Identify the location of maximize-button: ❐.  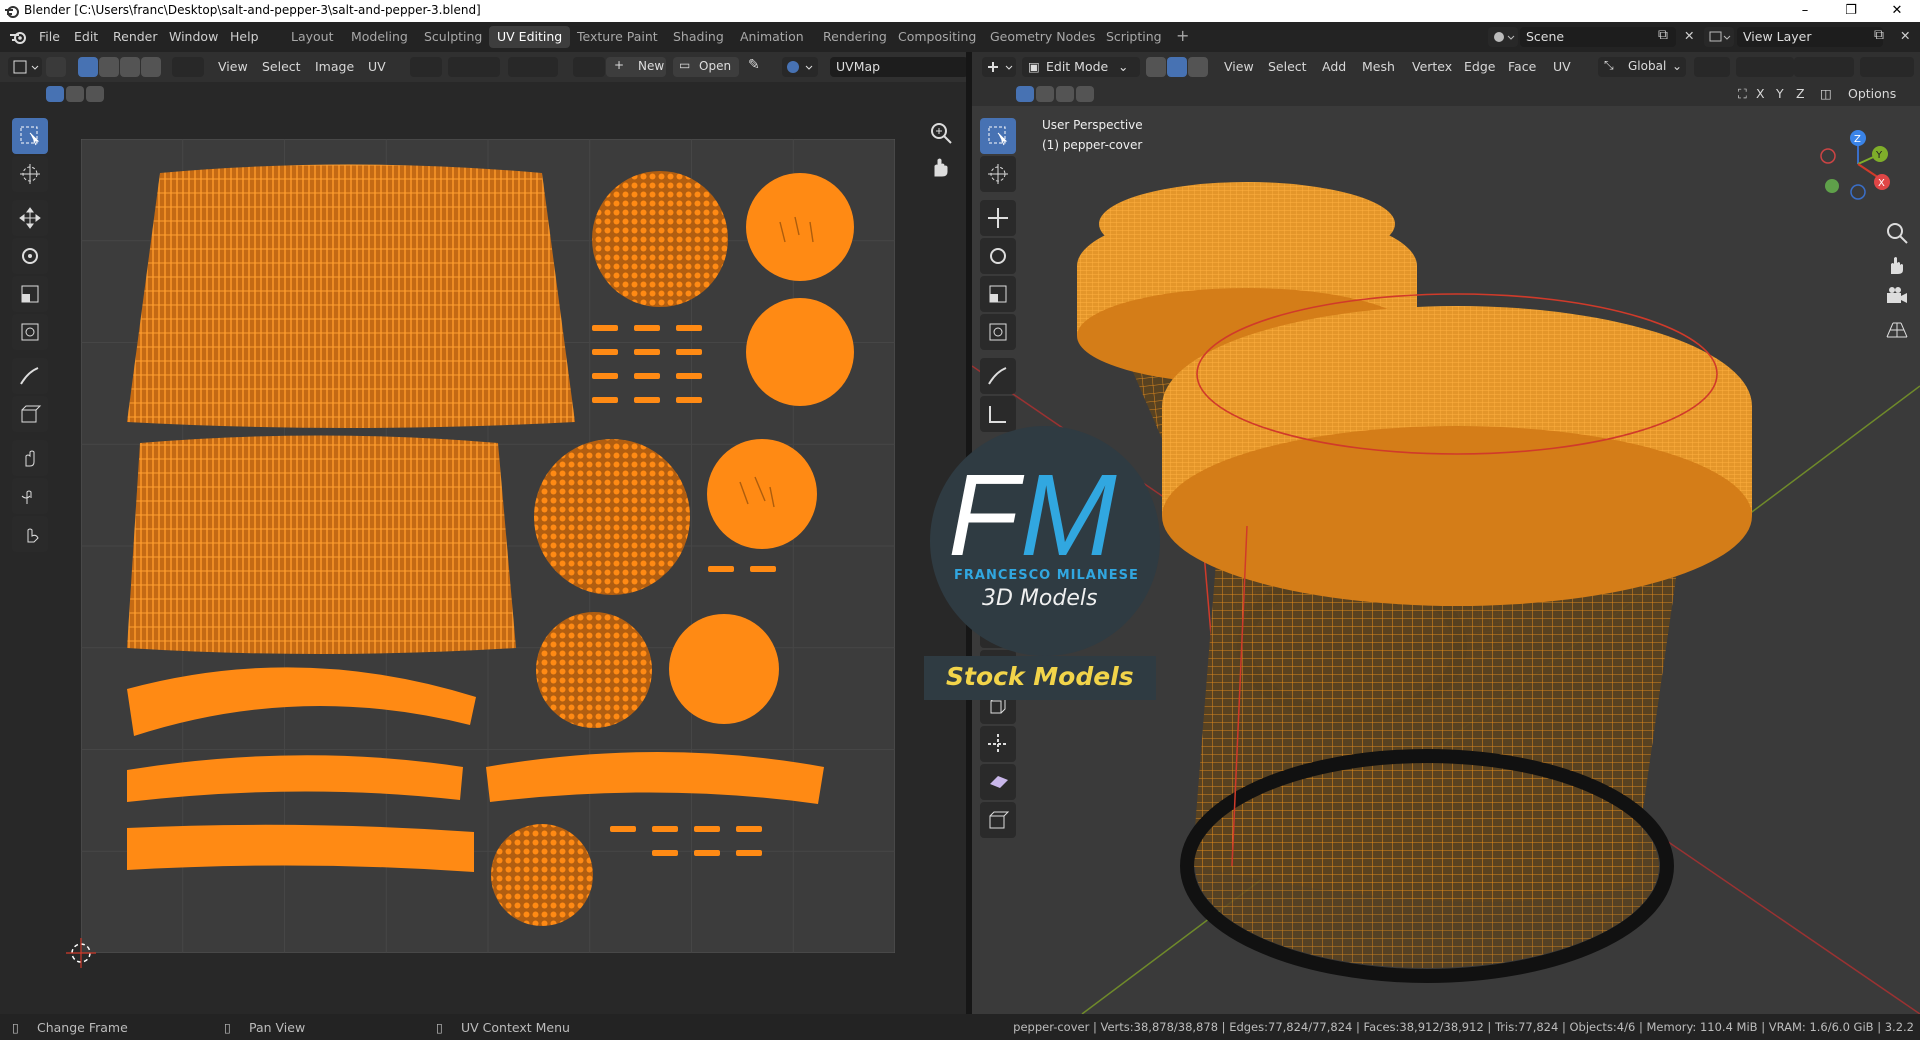
(1851, 11).